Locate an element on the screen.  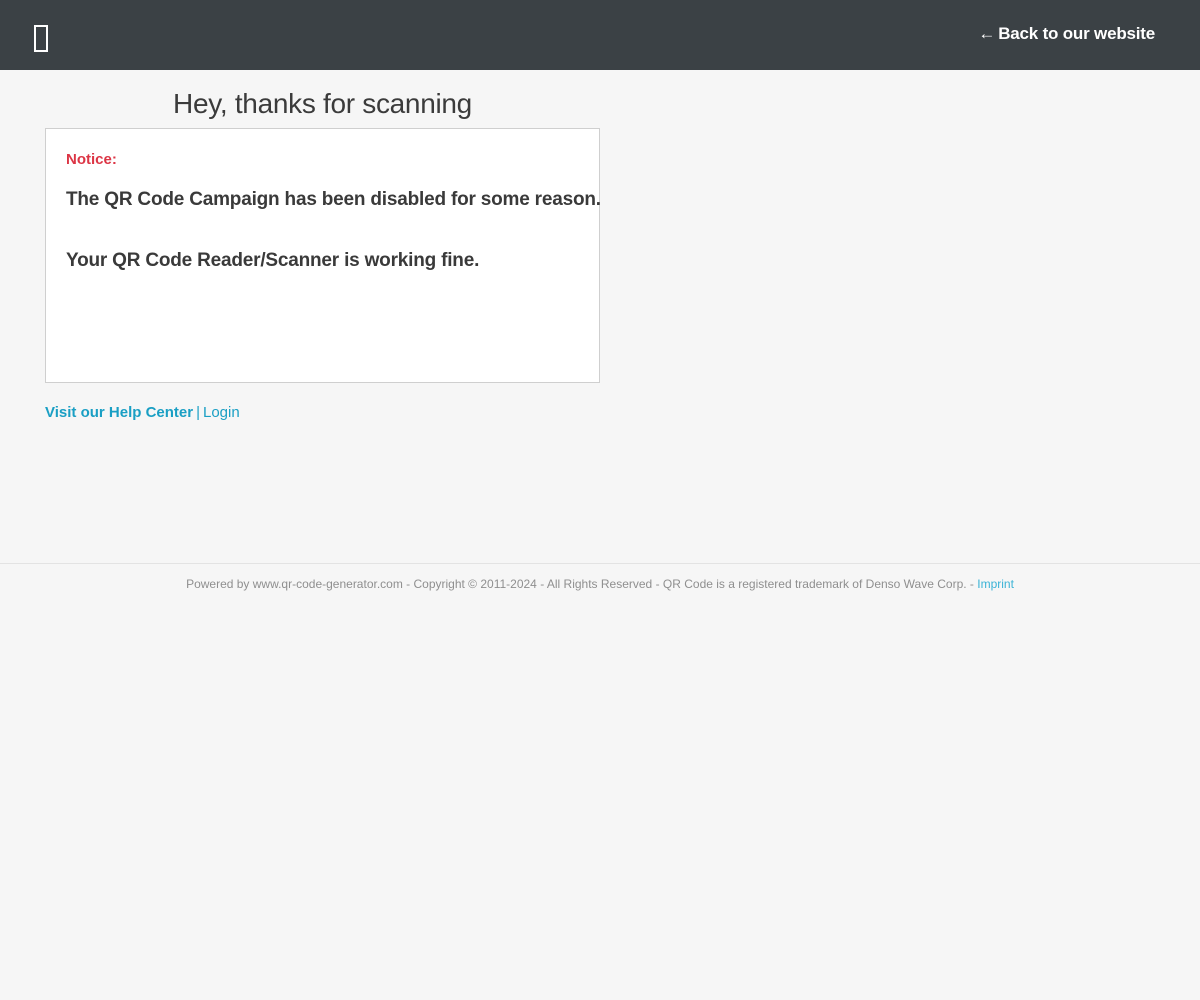
back-to-website-link: ← Back to our website is located at coordinates (1066, 34).